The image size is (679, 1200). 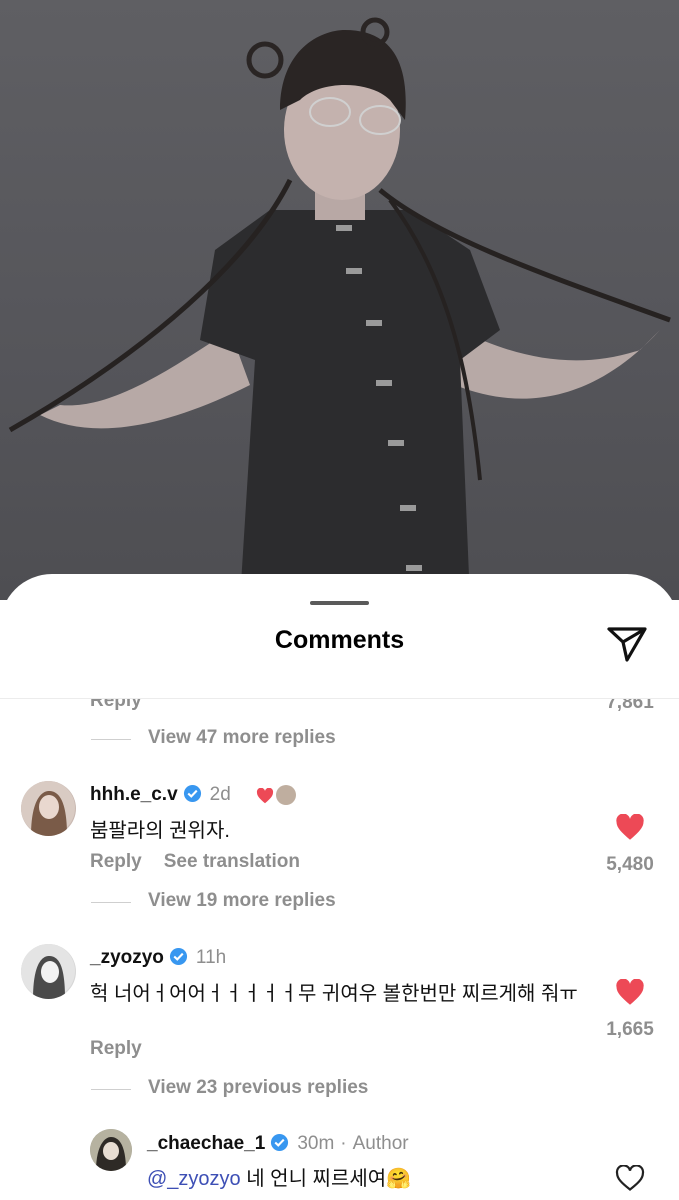 I want to click on heart-outline-icon, so click(x=630, y=1178).